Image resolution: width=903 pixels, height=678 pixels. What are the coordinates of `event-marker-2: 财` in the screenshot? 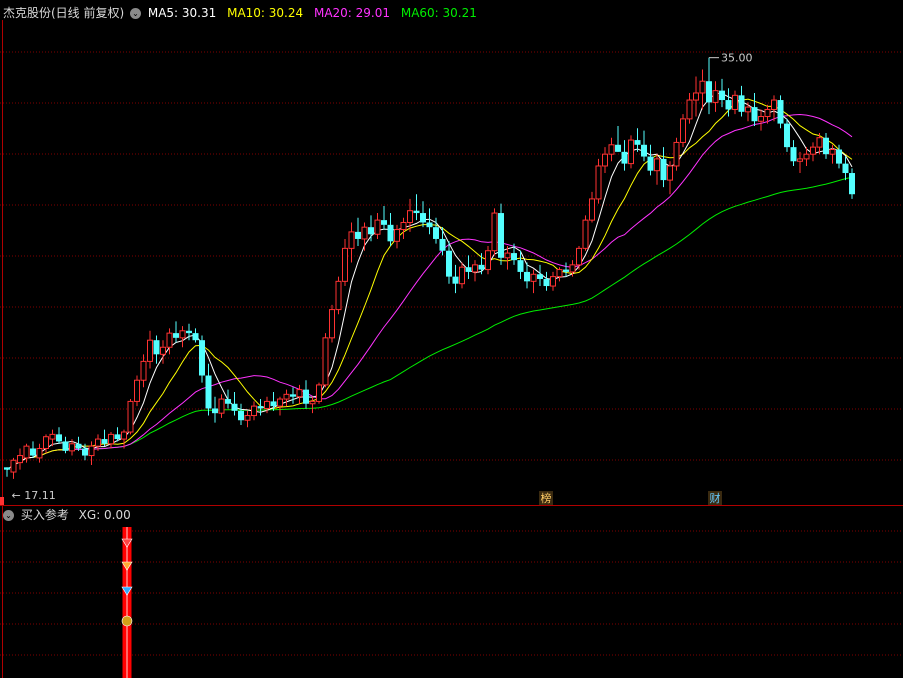 It's located at (715, 498).